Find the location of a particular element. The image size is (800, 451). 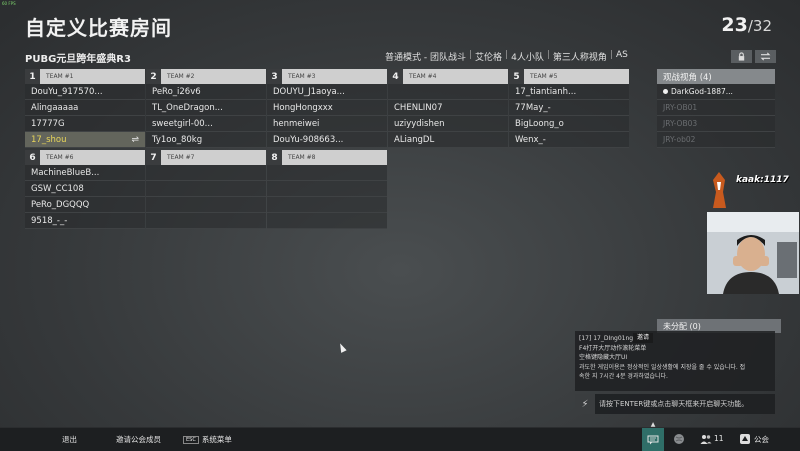

team-header: 8 TEAM #8 is located at coordinates (327, 157).